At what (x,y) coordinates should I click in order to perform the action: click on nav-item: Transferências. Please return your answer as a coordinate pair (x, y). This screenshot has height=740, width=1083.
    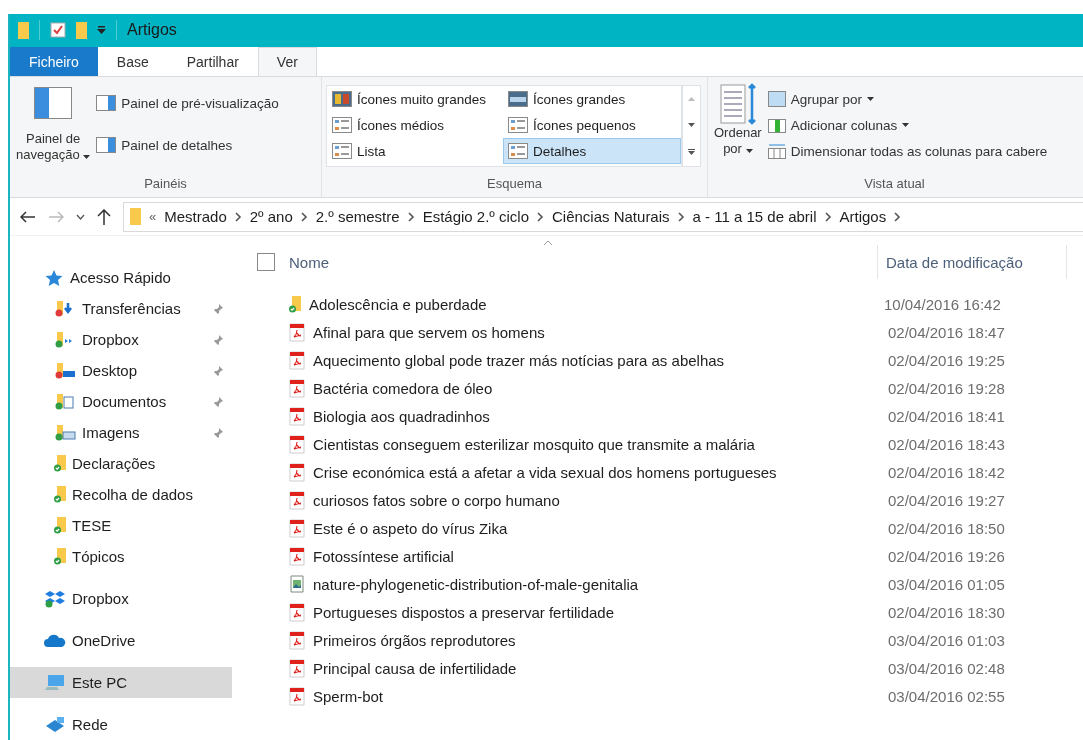
    Looking at the image, I should click on (121, 308).